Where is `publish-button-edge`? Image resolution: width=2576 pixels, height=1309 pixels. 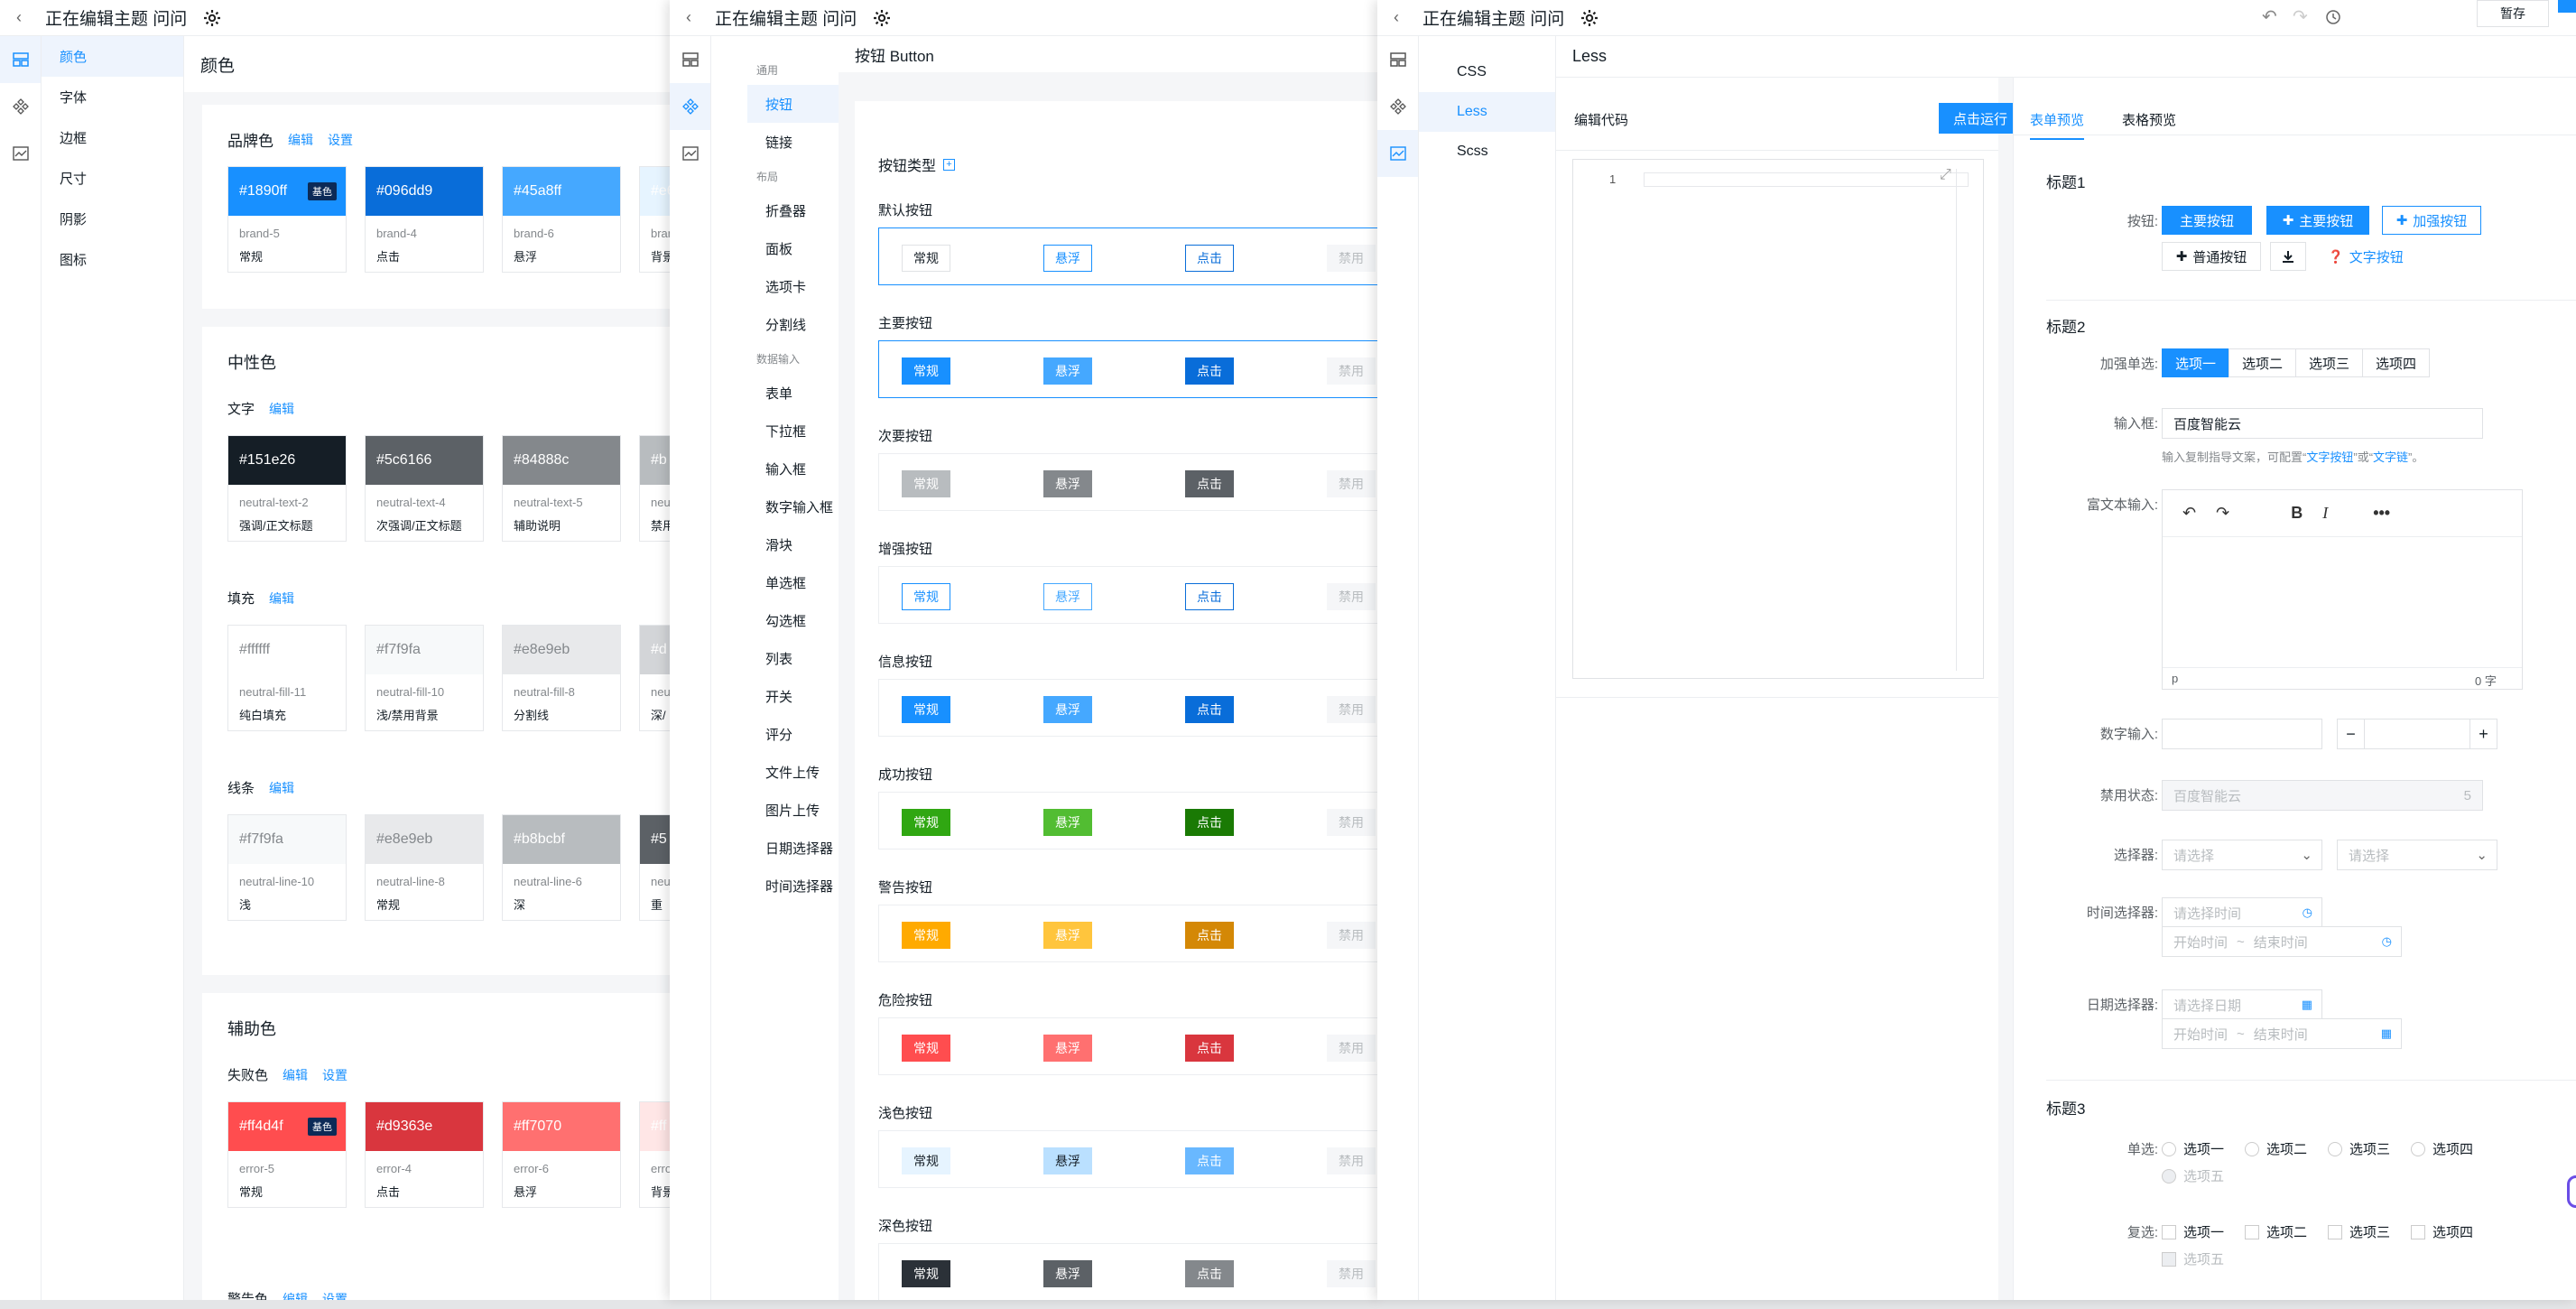 publish-button-edge is located at coordinates (2567, 6).